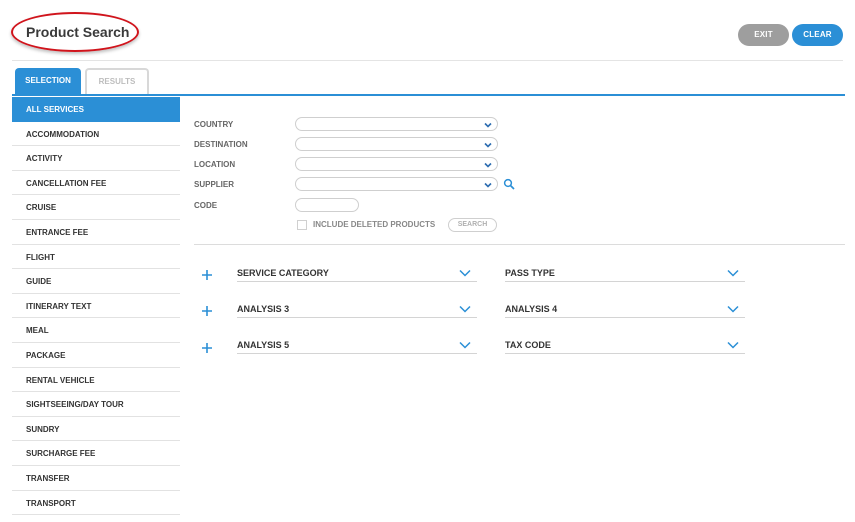 This screenshot has width=855, height=522. What do you see at coordinates (96, 380) in the screenshot?
I see `sidebar-item-rental-vehicle: RENTAL VEHICLE` at bounding box center [96, 380].